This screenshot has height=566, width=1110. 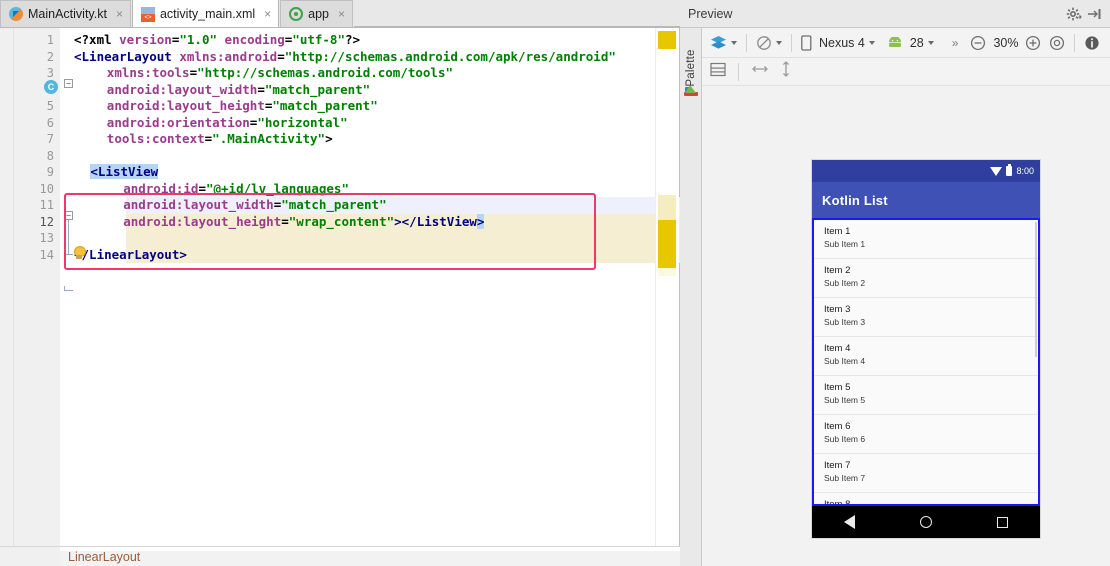 What do you see at coordinates (1033, 43) in the screenshot?
I see `zoom-in-button` at bounding box center [1033, 43].